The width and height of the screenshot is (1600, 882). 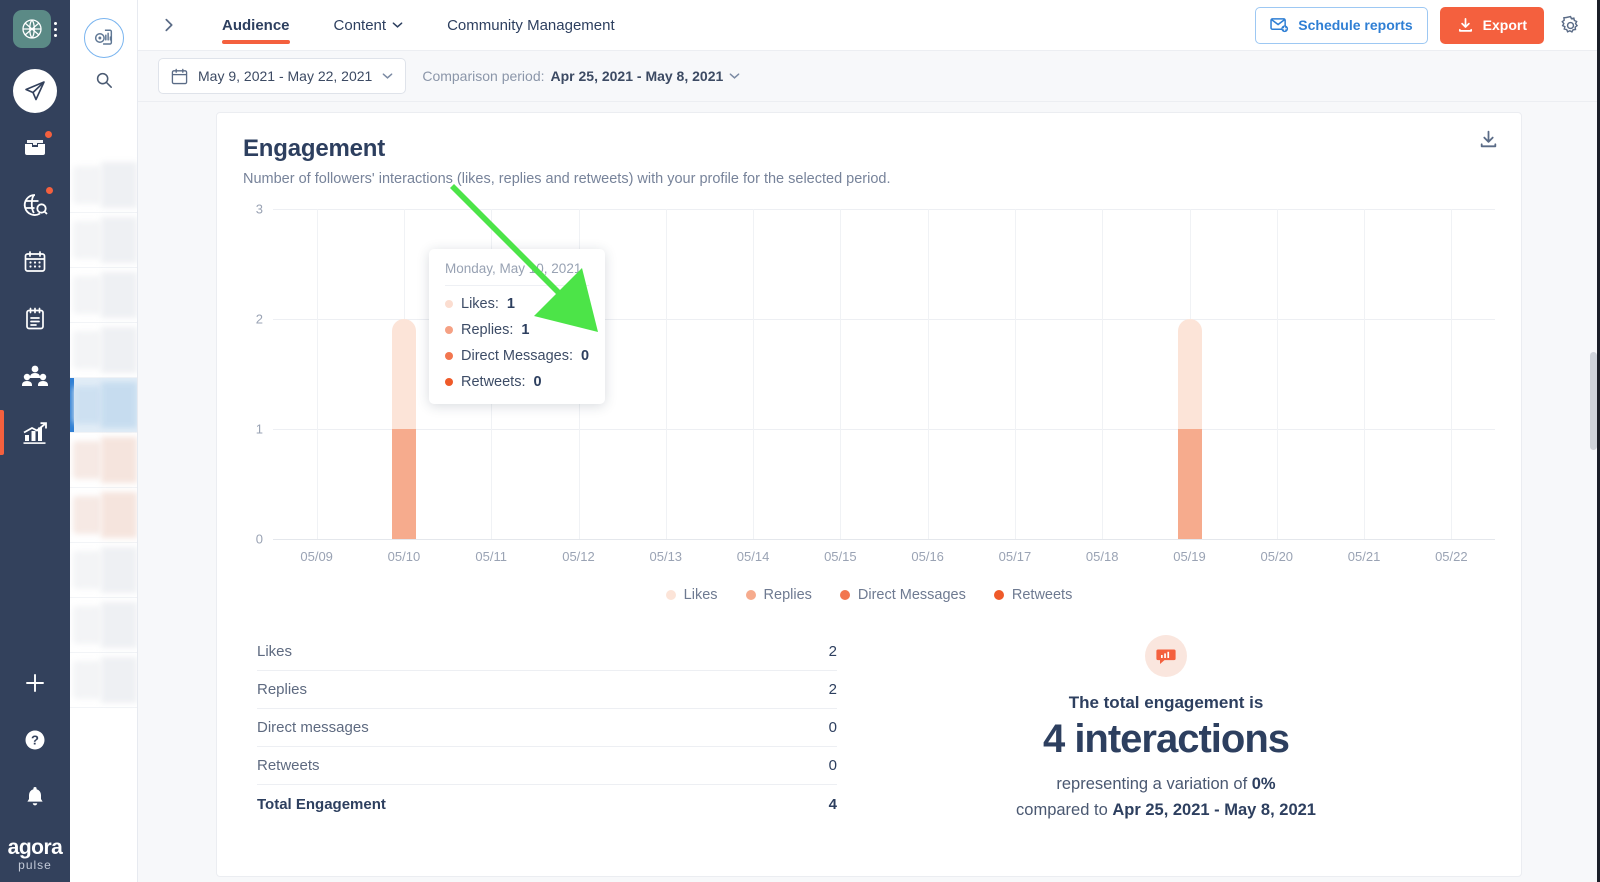 I want to click on sidebar-item-help: ?, so click(x=35, y=739).